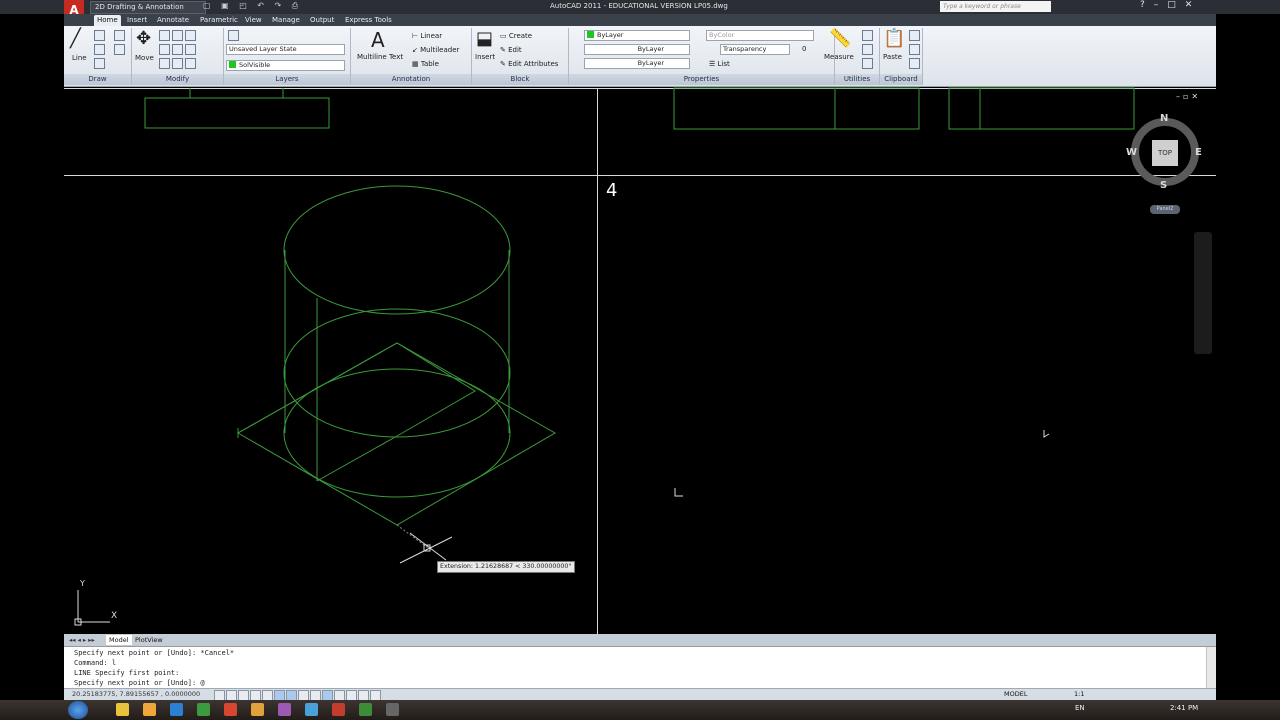 The width and height of the screenshot is (1280, 720). I want to click on viewport-number: 4, so click(612, 190).